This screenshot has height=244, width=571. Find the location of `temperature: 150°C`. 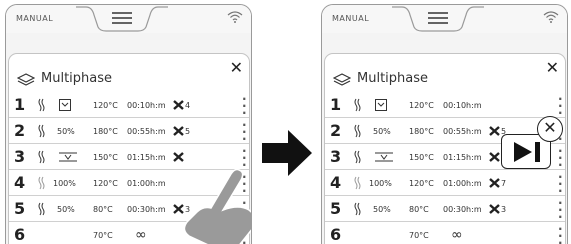

temperature: 150°C is located at coordinates (421, 157).